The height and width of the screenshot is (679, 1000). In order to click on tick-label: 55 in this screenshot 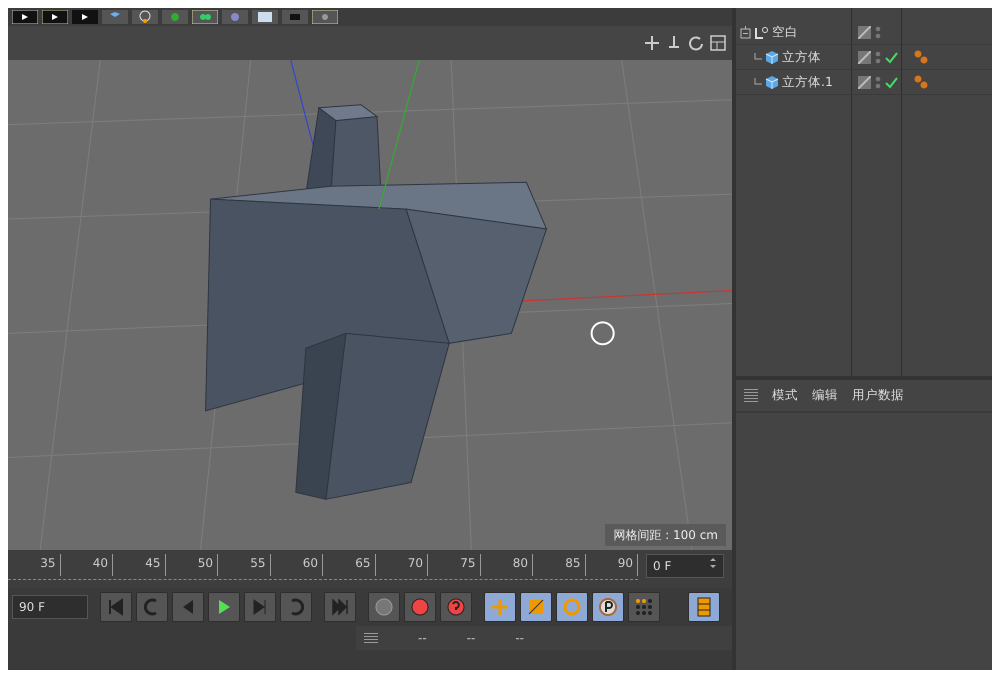, I will do `click(244, 565)`.